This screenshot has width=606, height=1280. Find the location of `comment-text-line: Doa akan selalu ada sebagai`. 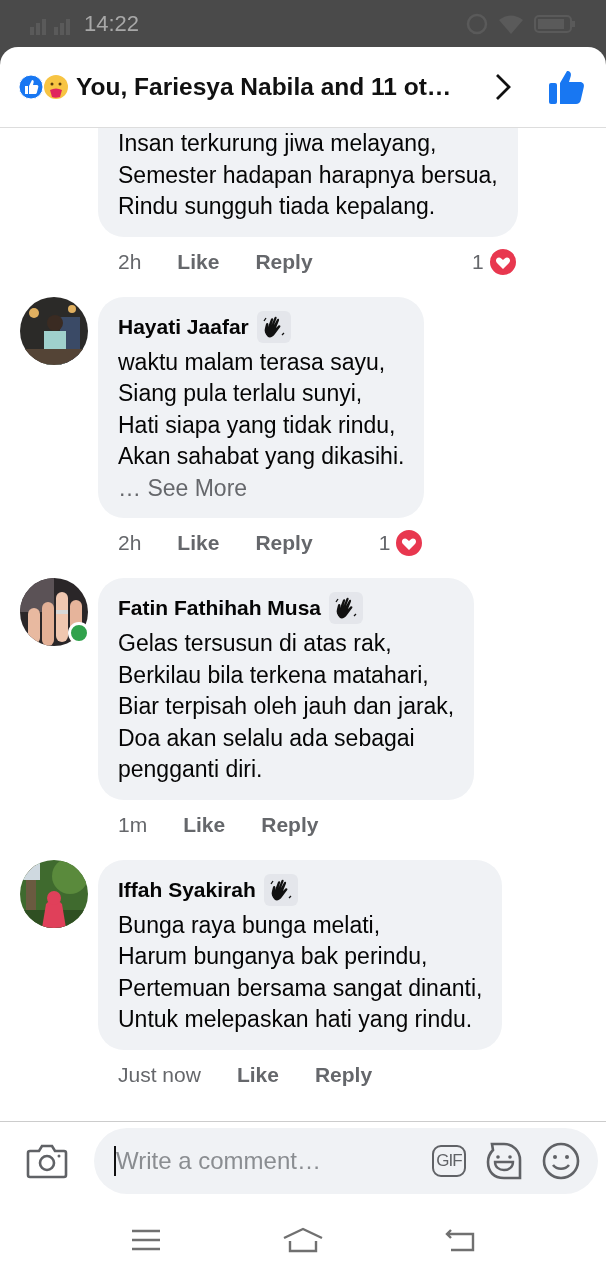

comment-text-line: Doa akan selalu ada sebagai is located at coordinates (267, 738).